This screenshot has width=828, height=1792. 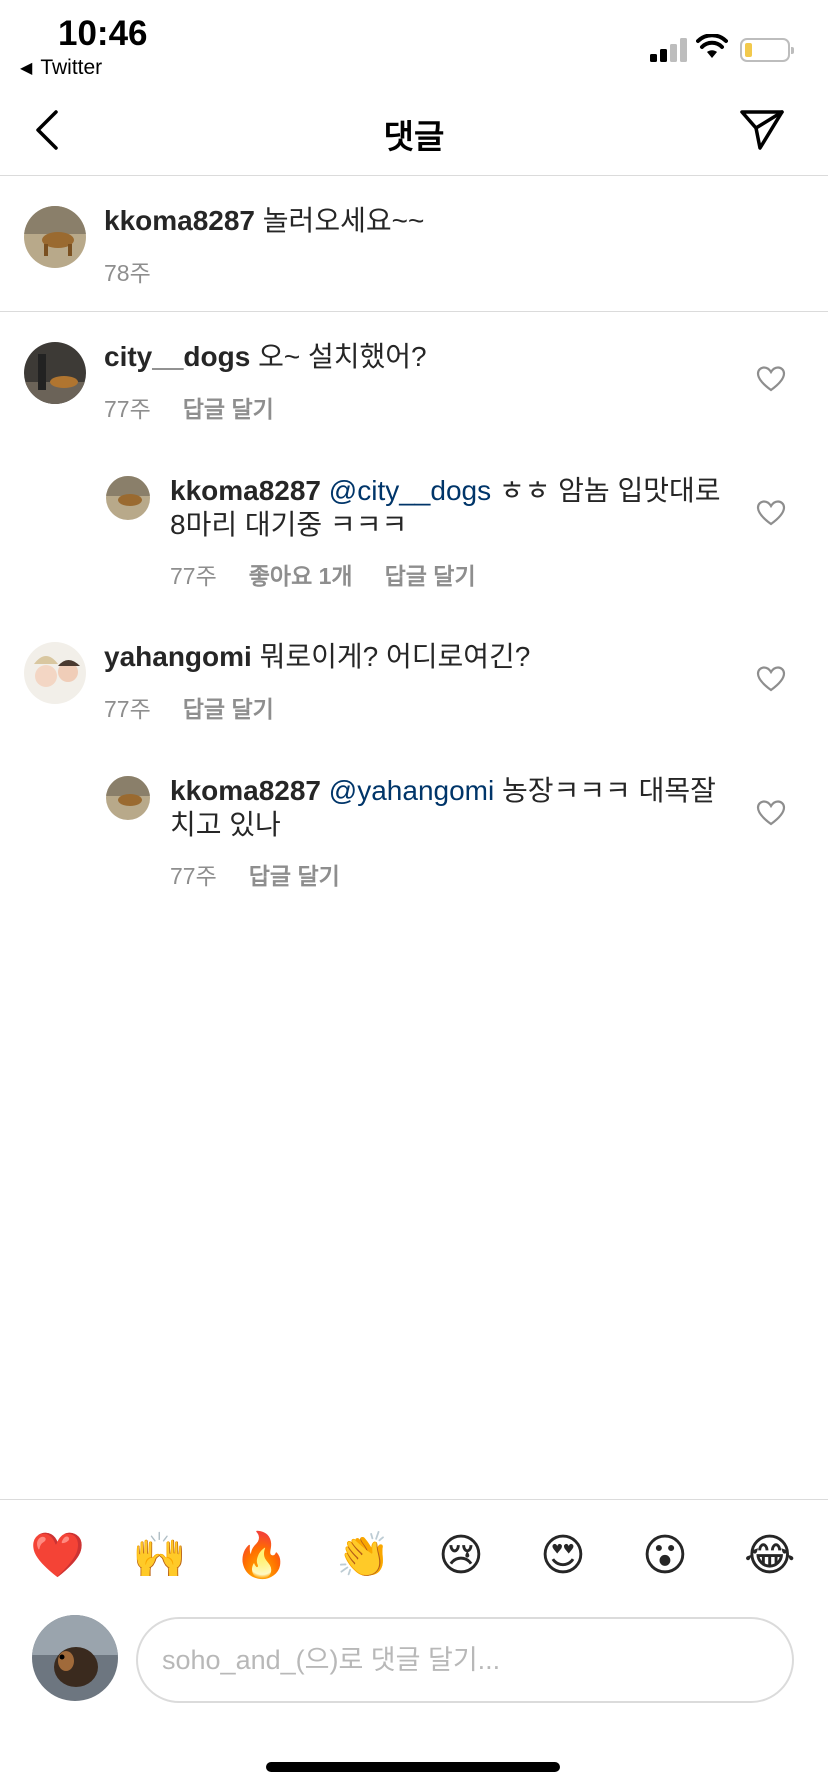 I want to click on battery-icon, so click(x=767, y=50).